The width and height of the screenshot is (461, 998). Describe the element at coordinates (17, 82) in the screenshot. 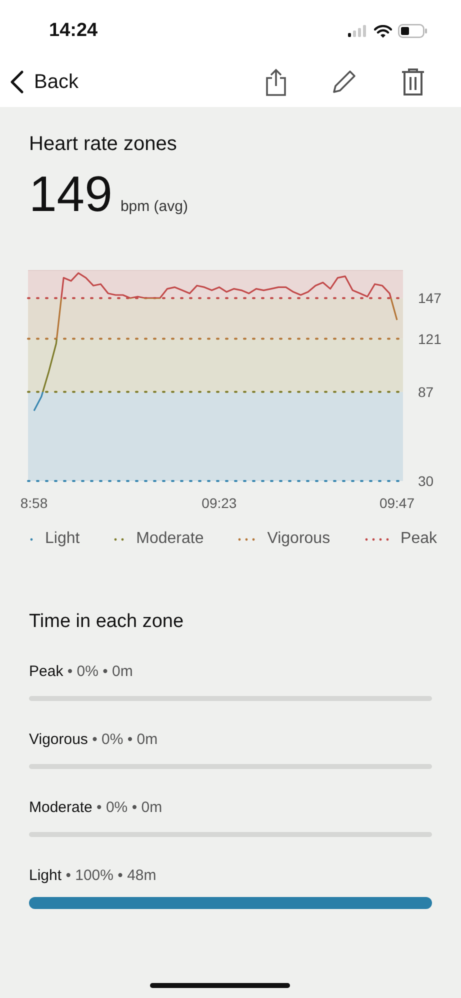

I see `chevron-left-icon` at that location.